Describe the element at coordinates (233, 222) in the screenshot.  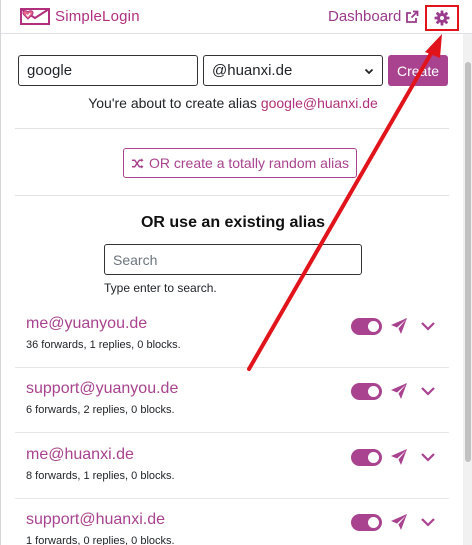
I see `existing-alias-title: OR use an existing alias` at that location.